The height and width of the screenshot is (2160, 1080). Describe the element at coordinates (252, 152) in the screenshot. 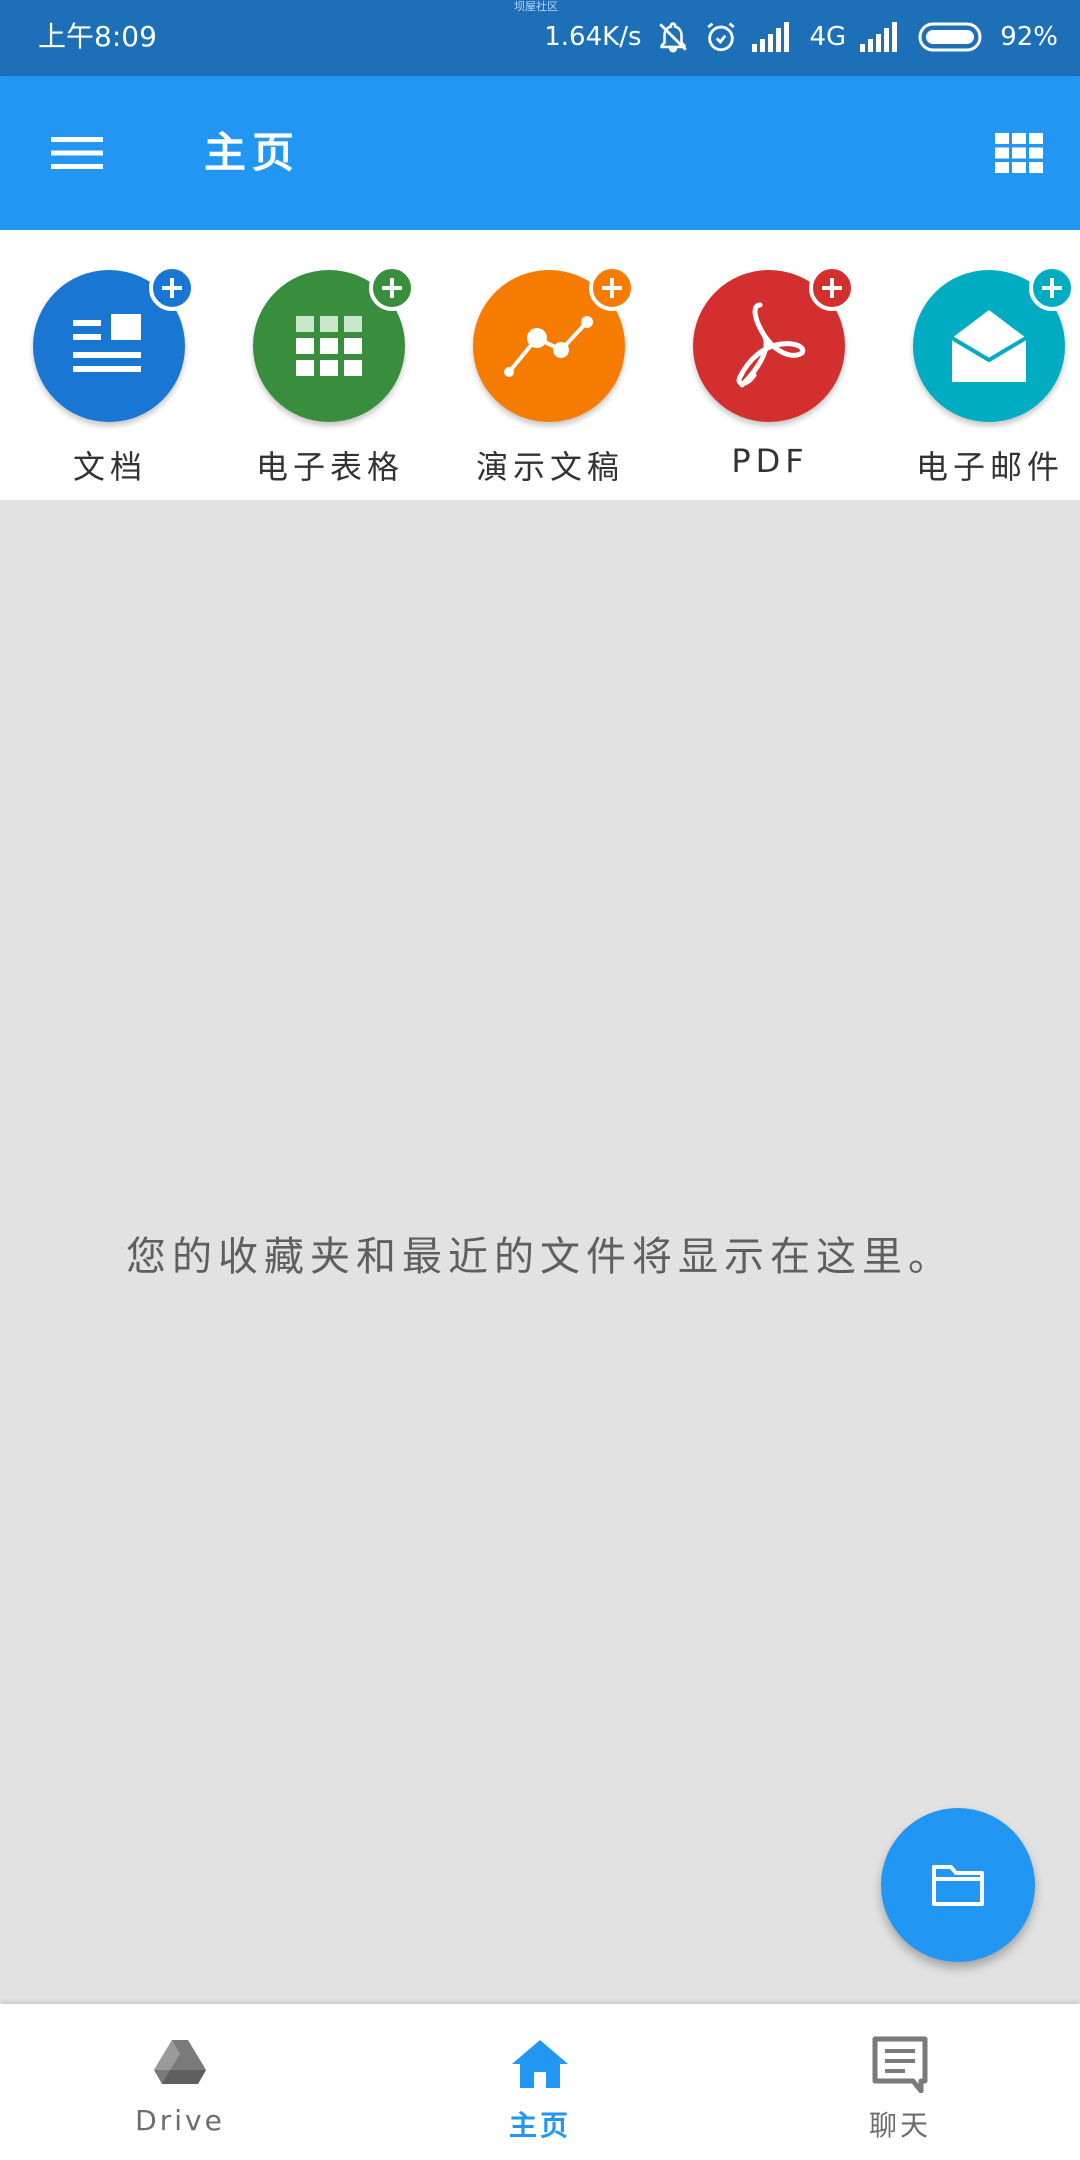

I see `page-title: 主页` at that location.